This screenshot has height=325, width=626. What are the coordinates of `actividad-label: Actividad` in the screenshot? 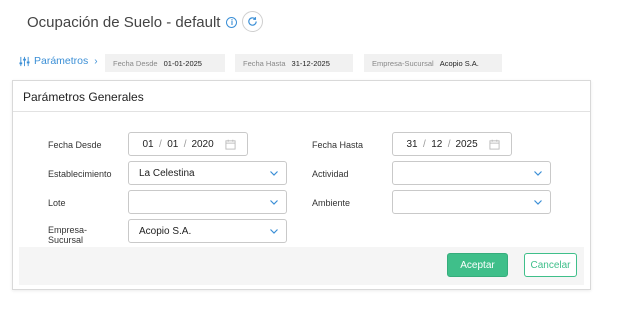 It's located at (330, 174).